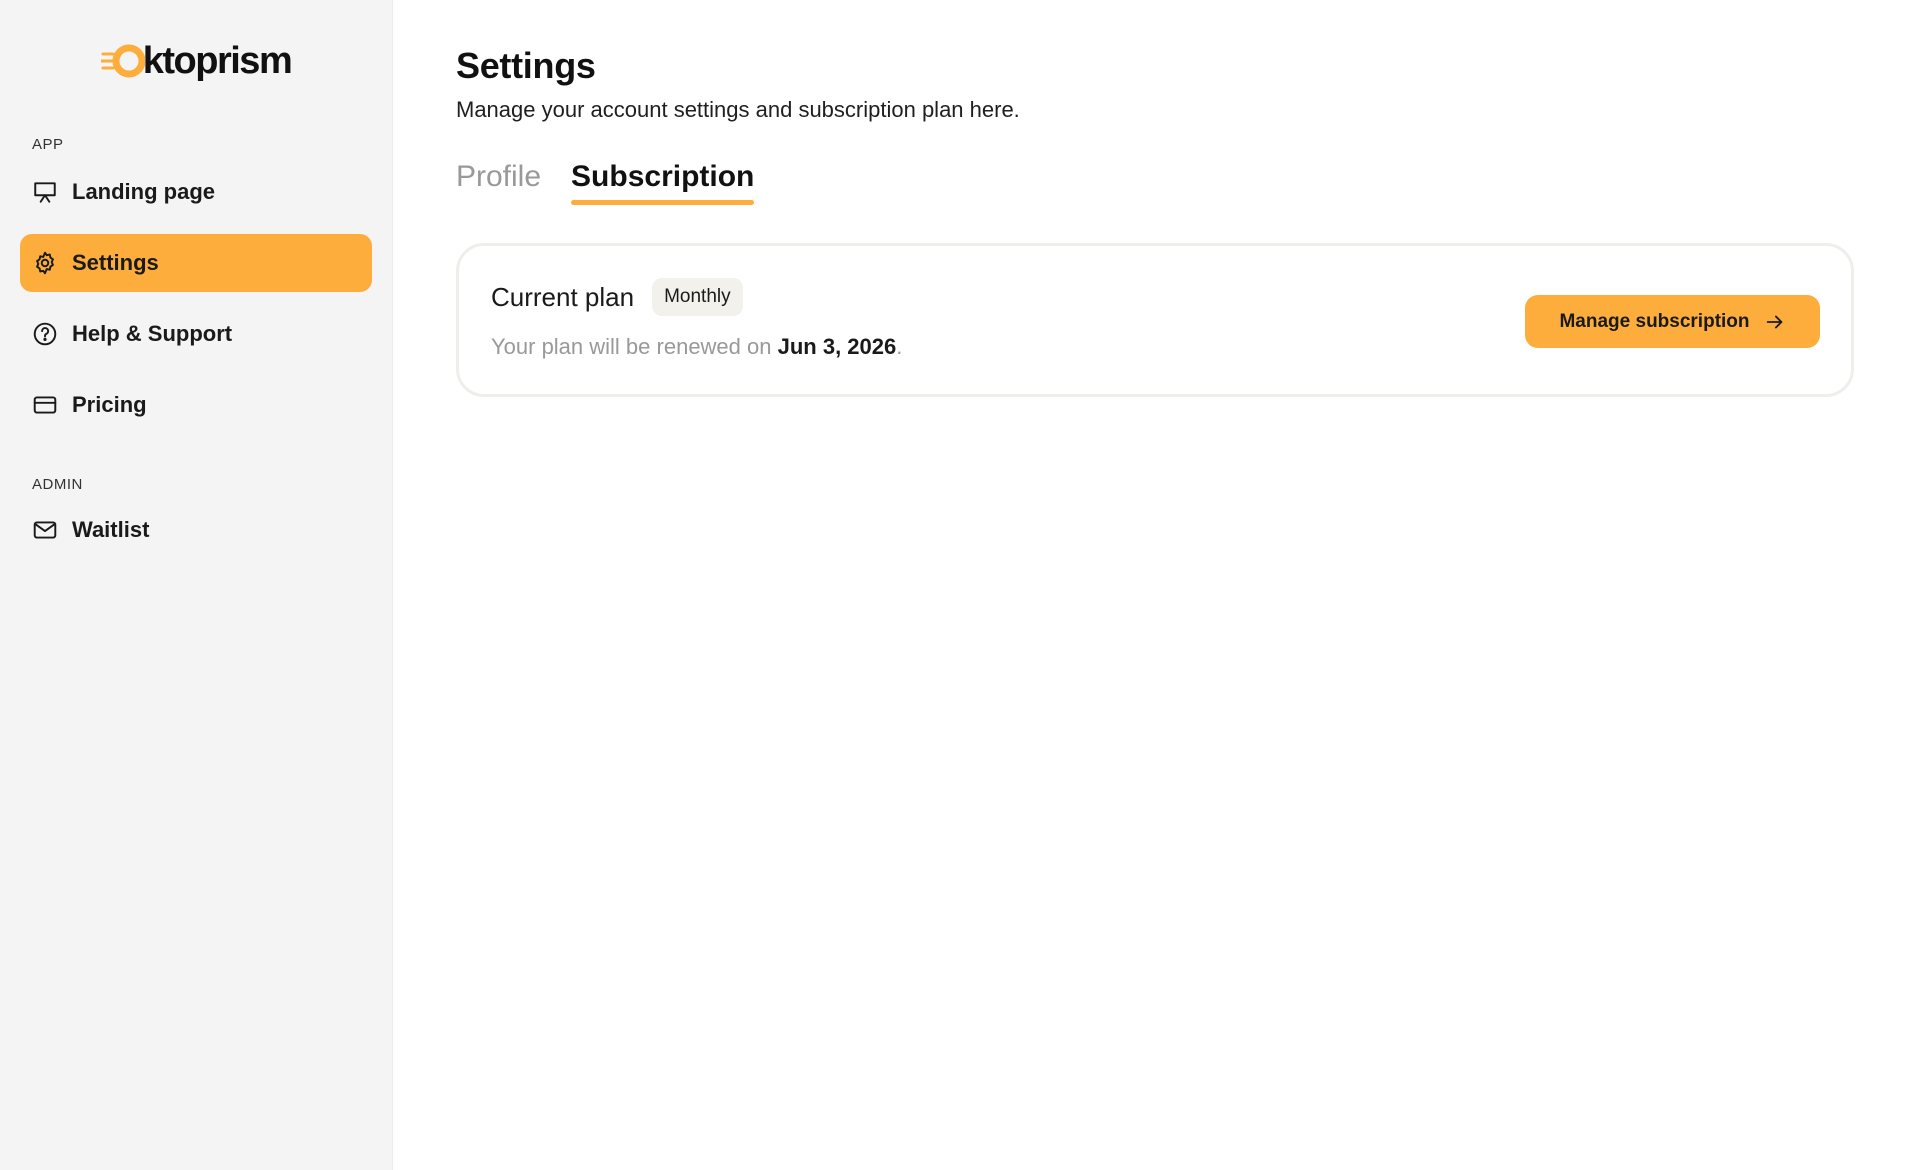 This screenshot has width=1920, height=1170. What do you see at coordinates (109, 404) in the screenshot?
I see `sidebar-item-label: Pricing` at bounding box center [109, 404].